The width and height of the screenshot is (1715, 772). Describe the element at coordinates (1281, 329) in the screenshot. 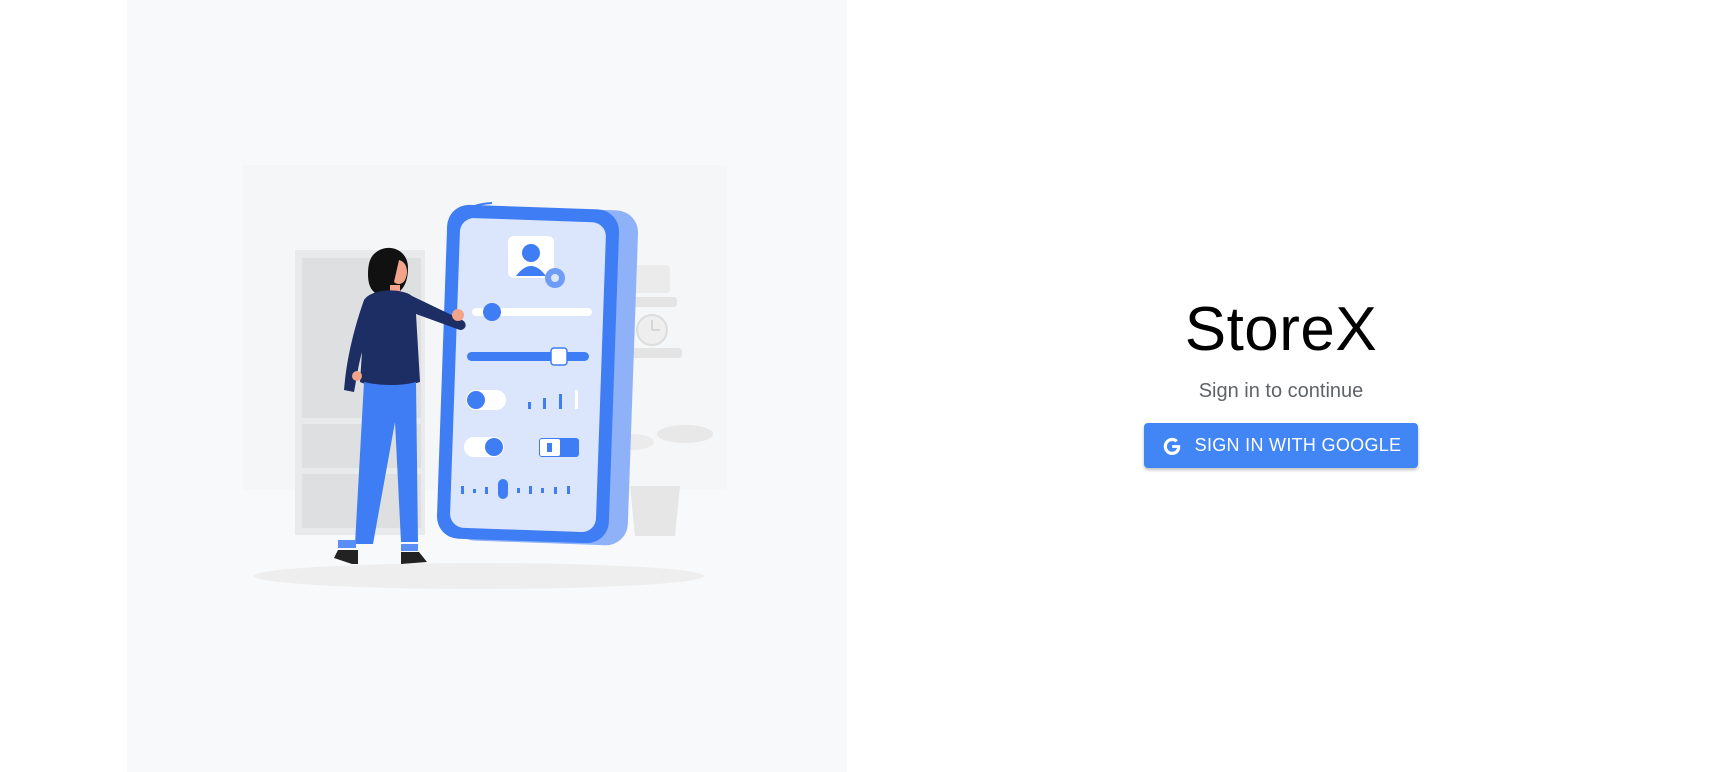

I see `app-title: StoreX` at that location.